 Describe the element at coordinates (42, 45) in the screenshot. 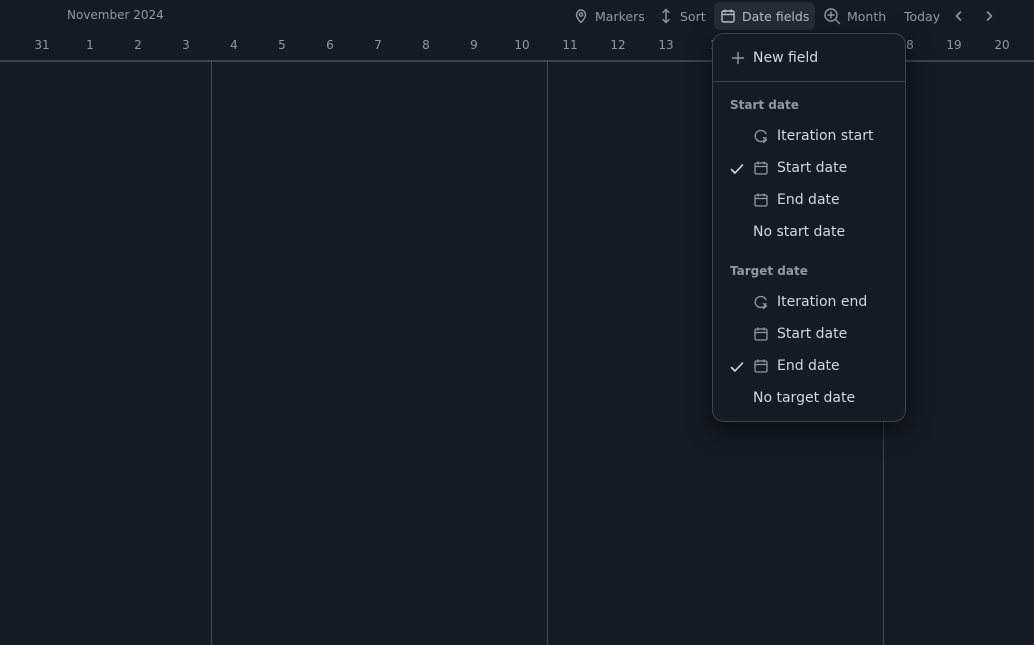

I see `day-label: 31` at that location.